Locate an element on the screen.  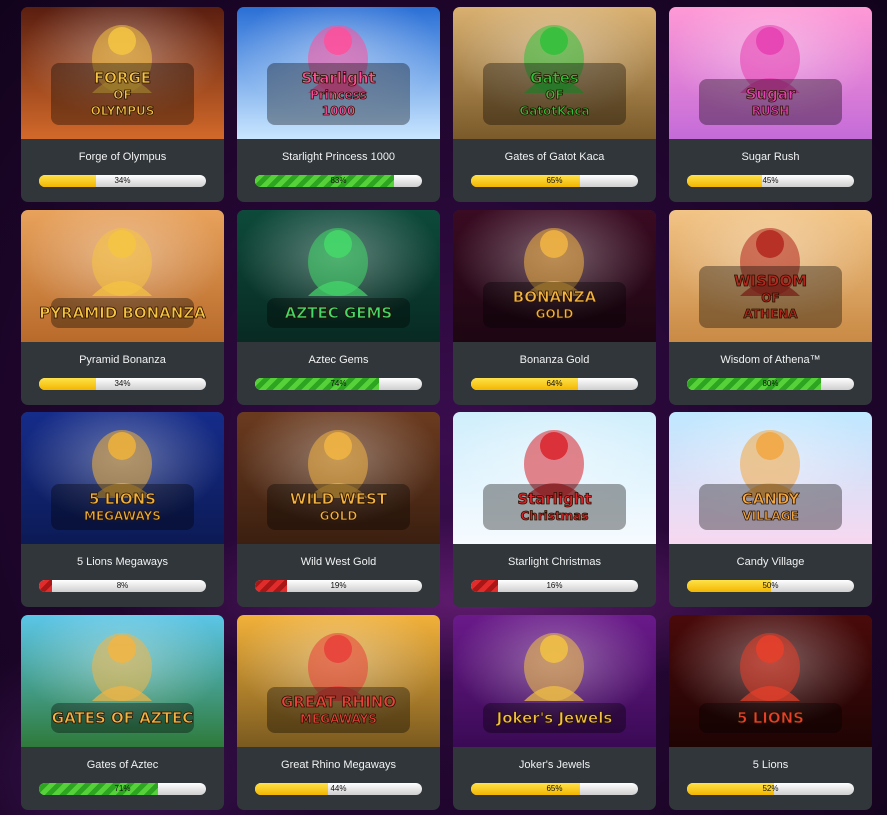
game-logo-text: Princess is located at coordinates (338, 95).